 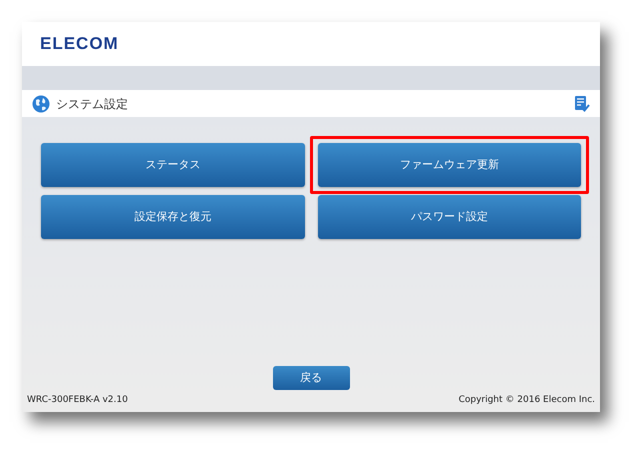 What do you see at coordinates (79, 44) in the screenshot?
I see `logo: ELECOM` at bounding box center [79, 44].